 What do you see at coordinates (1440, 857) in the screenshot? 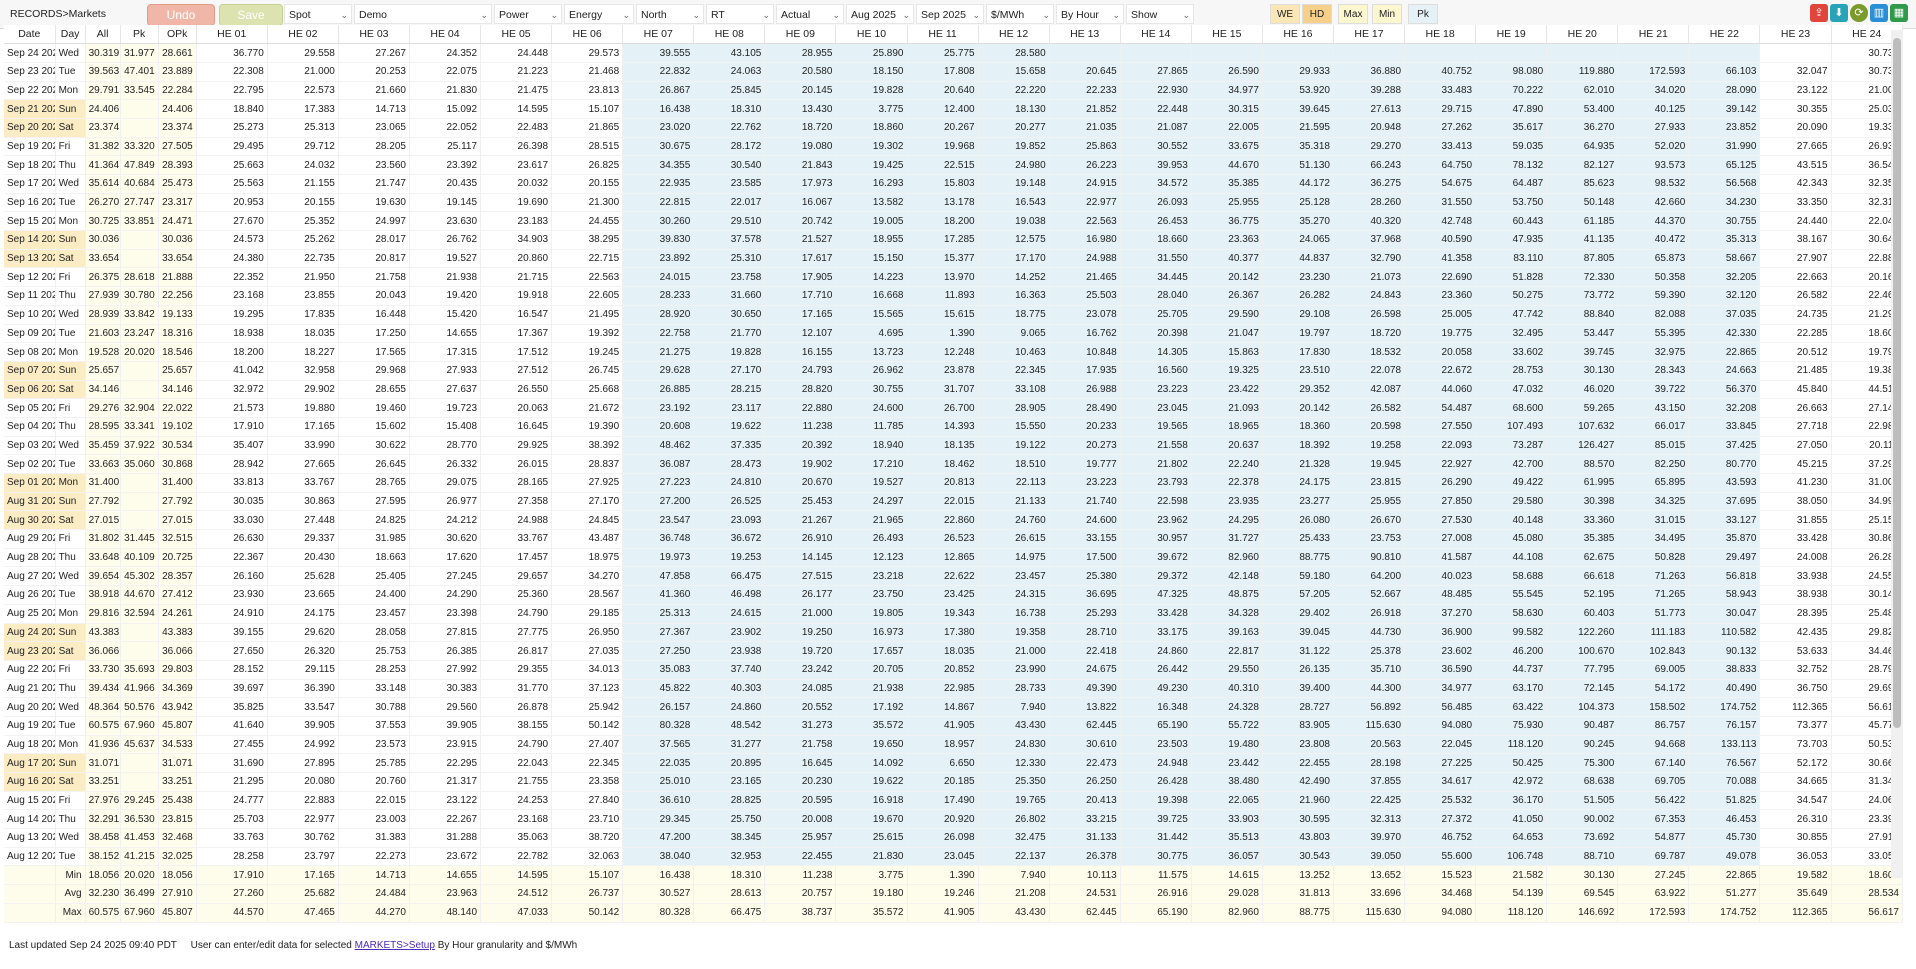
I see `value-cell: 55.600` at bounding box center [1440, 857].